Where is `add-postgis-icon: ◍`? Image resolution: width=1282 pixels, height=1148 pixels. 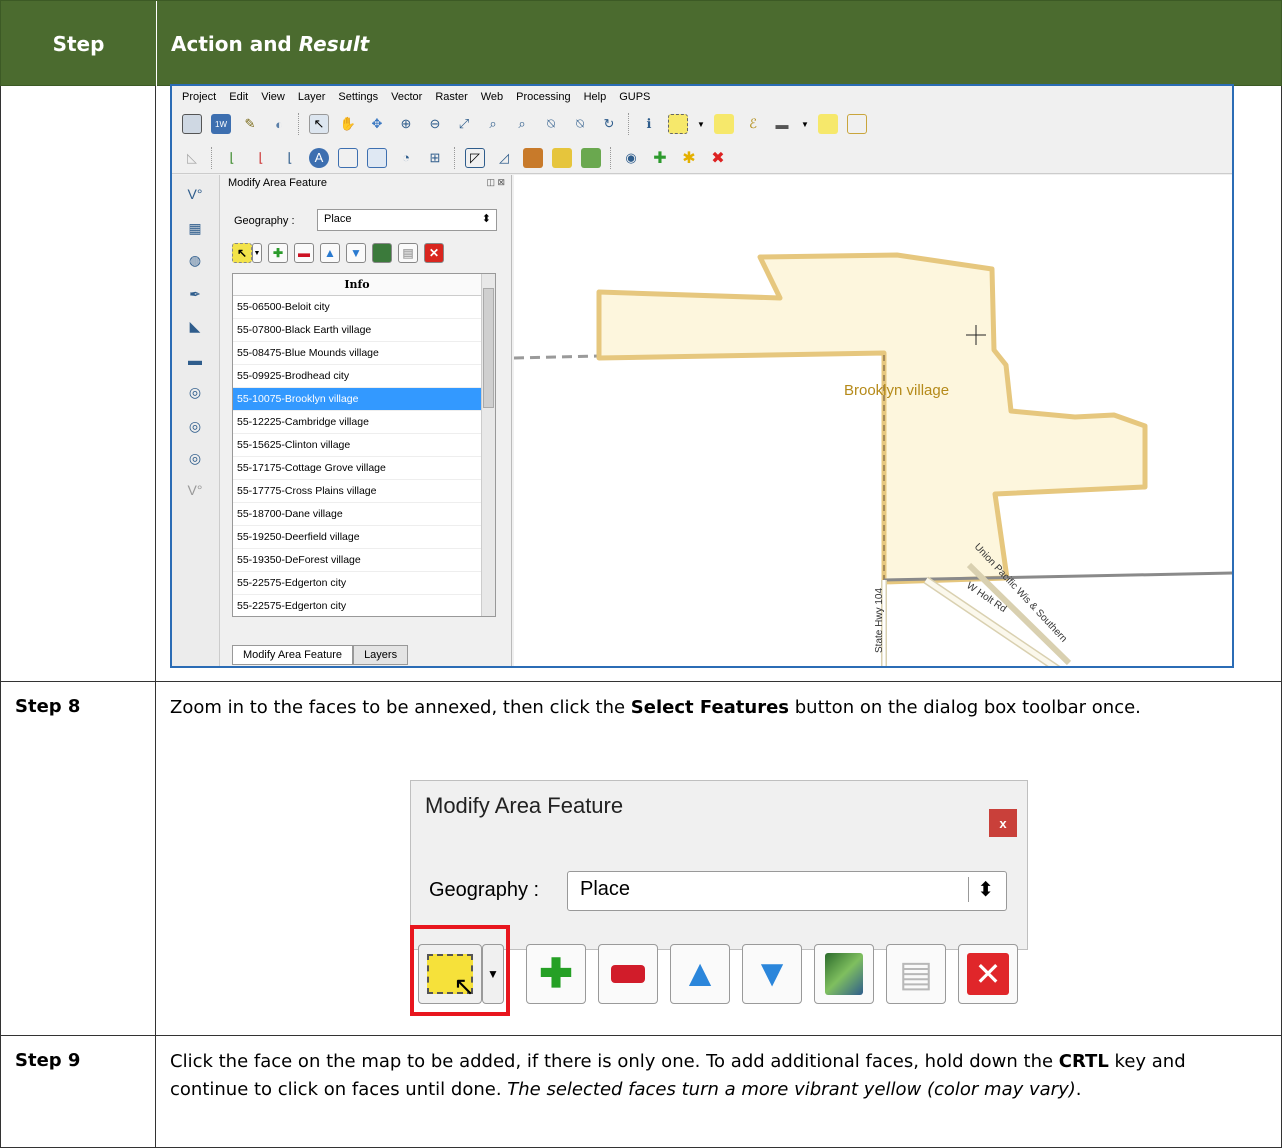 add-postgis-icon: ◍ is located at coordinates (195, 260).